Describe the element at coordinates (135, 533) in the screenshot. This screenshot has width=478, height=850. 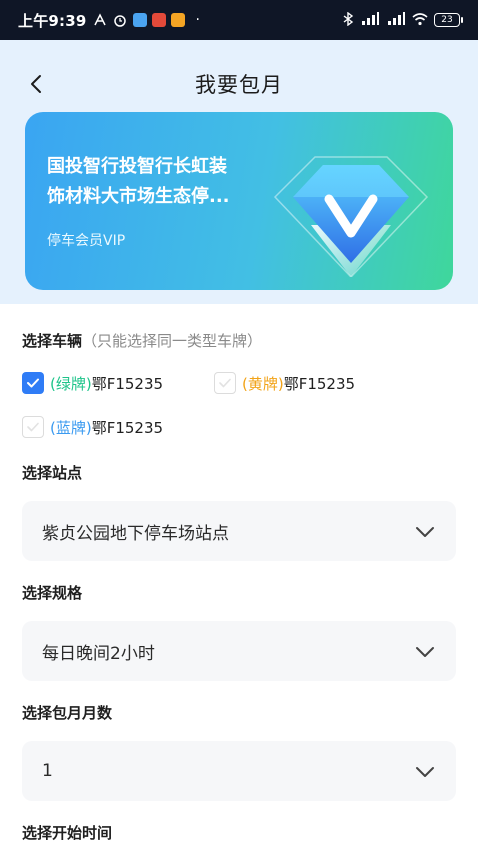
I see `station-value: 紫贞公园地下停车场站点` at that location.